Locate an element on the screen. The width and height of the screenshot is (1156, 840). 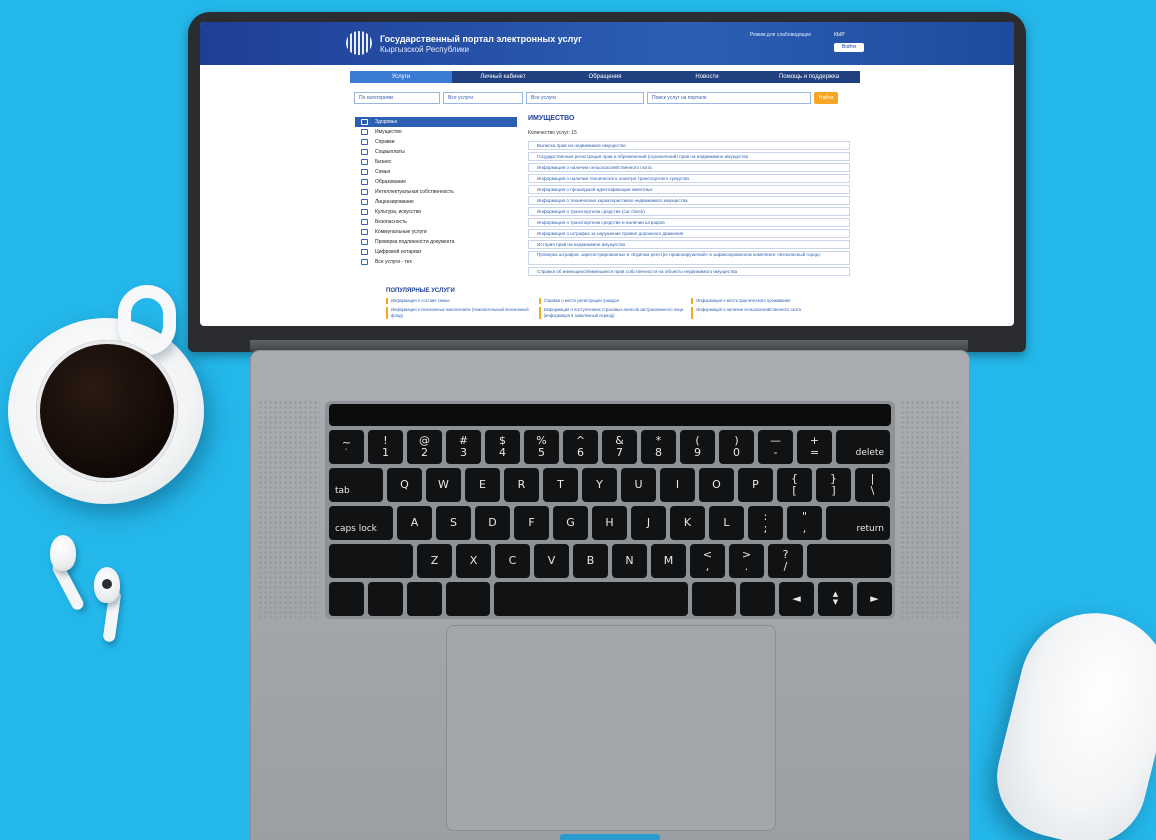
popular-item: Справка о месте регистрации граждан is located at coordinates (611, 301).